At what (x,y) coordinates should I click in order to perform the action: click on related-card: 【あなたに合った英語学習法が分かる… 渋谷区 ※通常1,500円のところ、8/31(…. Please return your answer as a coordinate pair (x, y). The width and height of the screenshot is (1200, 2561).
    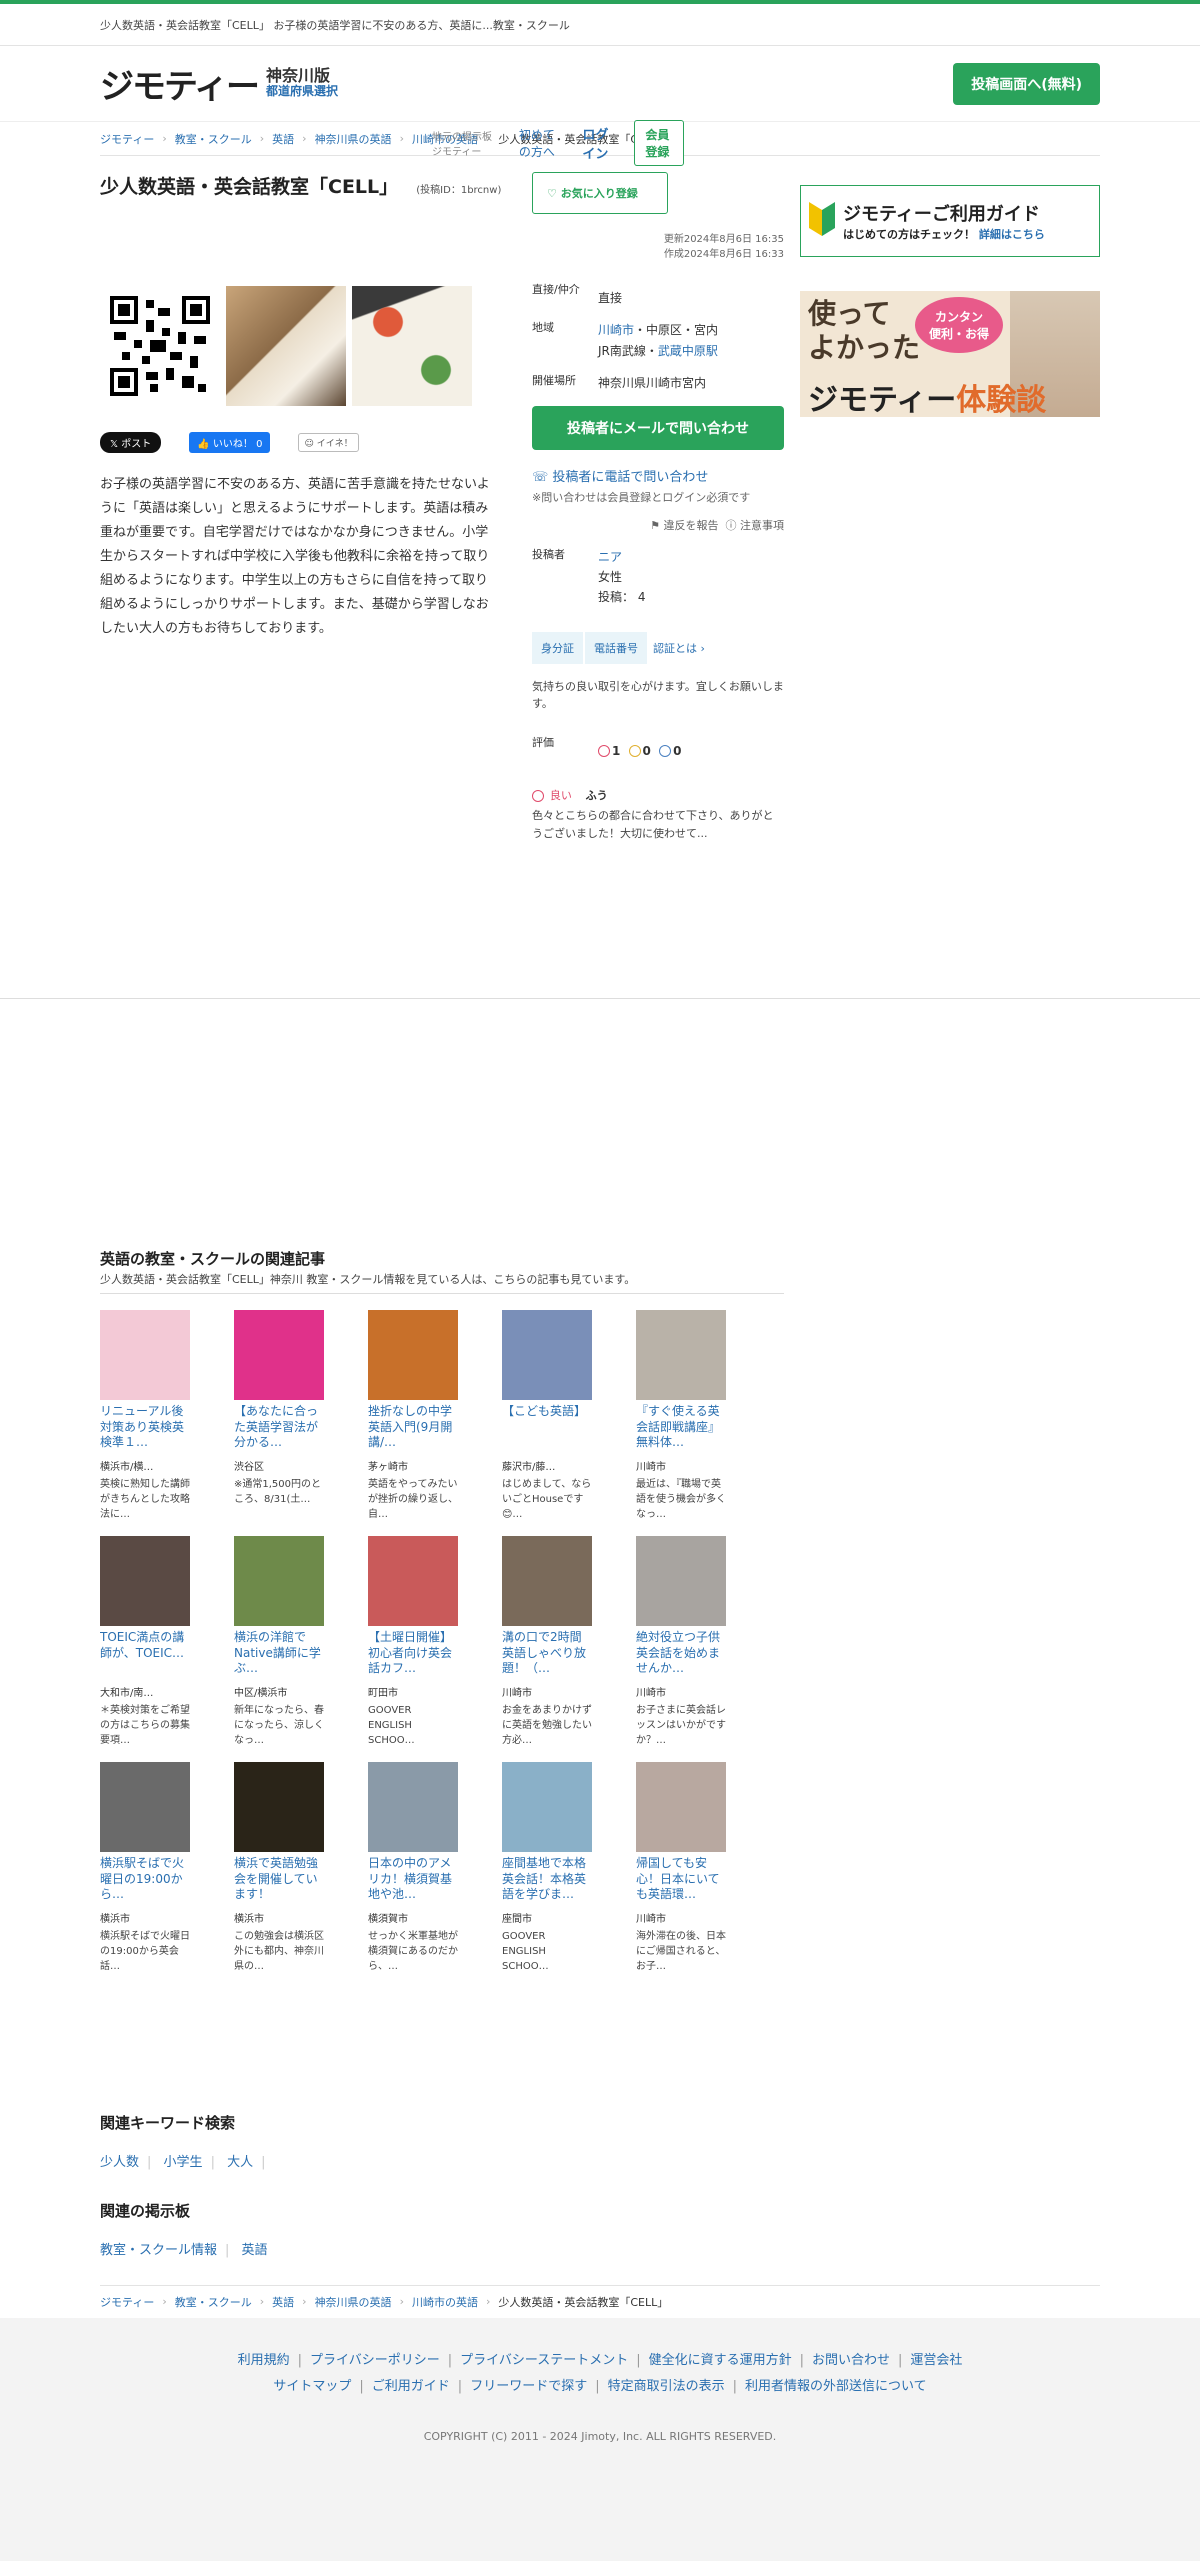
    Looking at the image, I should click on (279, 1416).